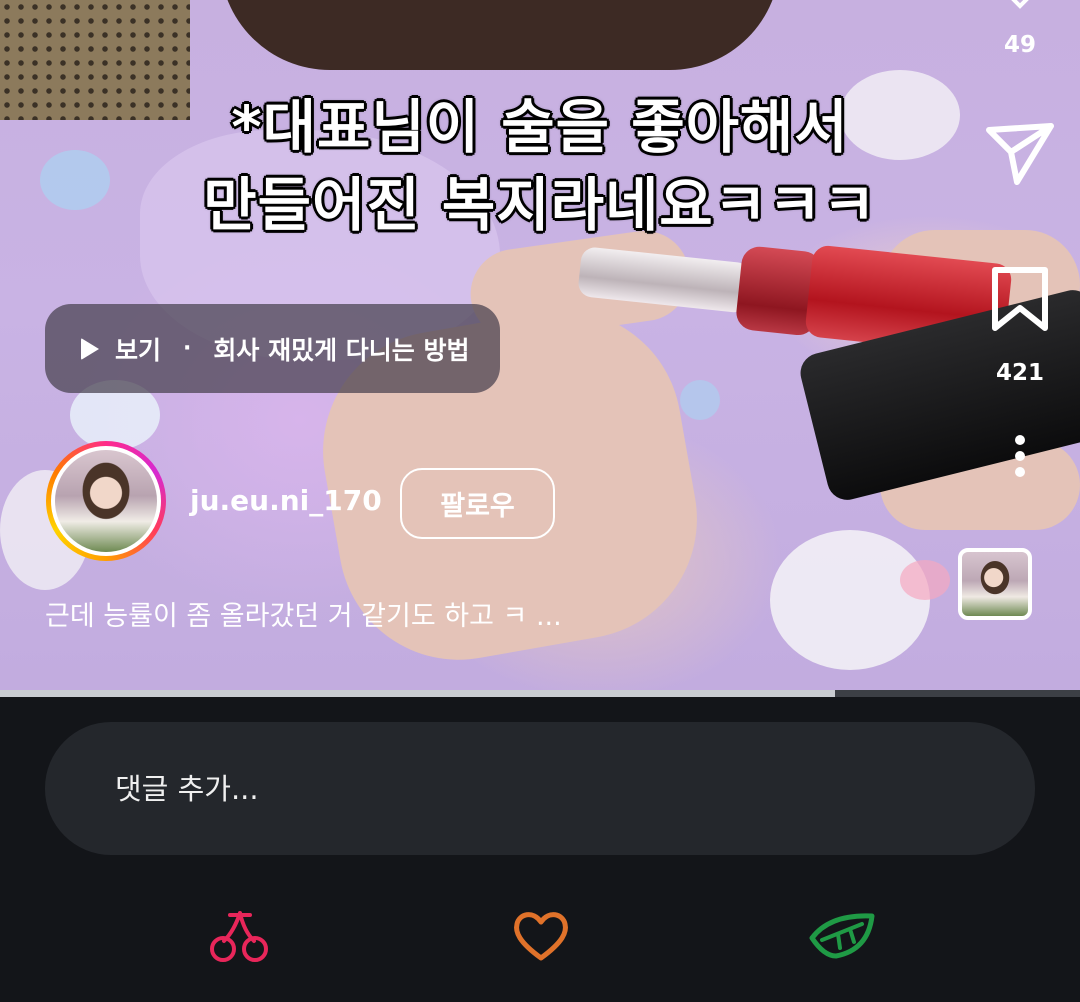 The height and width of the screenshot is (1002, 1080). Describe the element at coordinates (286, 500) in the screenshot. I see `username: ju.eu.ni_170` at that location.